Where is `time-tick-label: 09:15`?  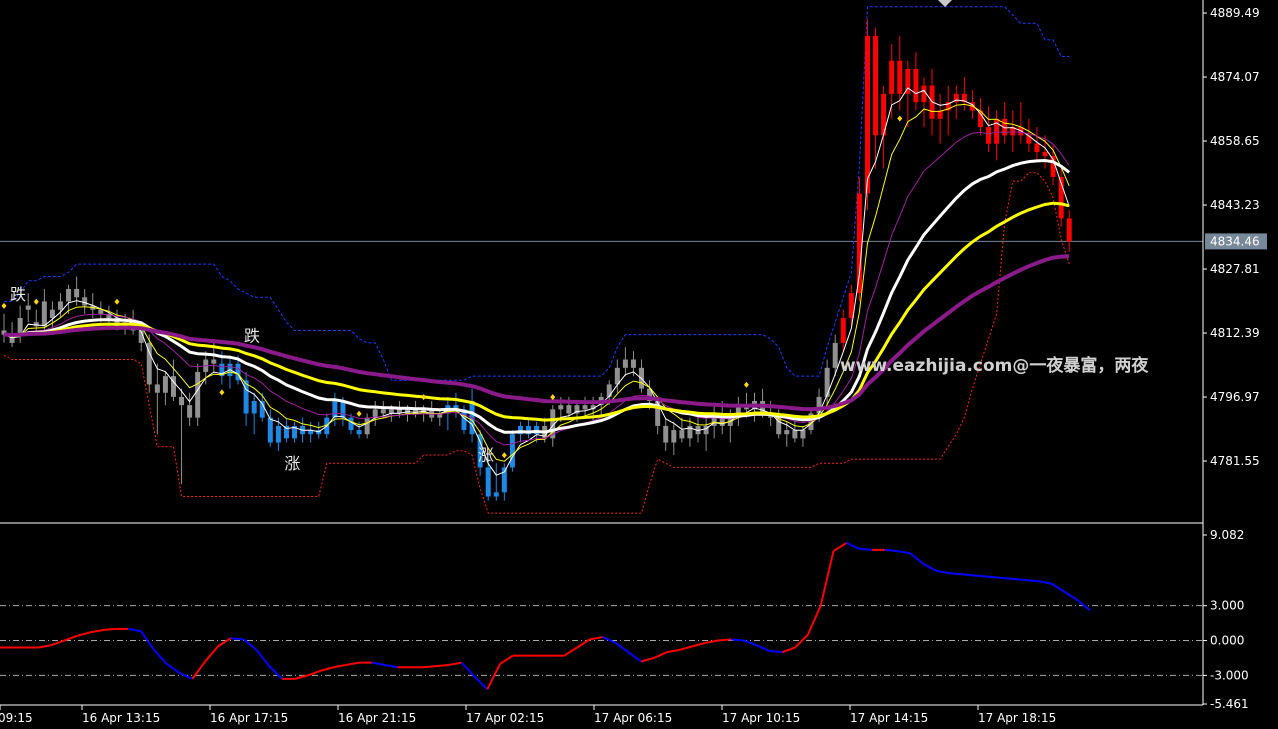
time-tick-label: 09:15 is located at coordinates (16, 718).